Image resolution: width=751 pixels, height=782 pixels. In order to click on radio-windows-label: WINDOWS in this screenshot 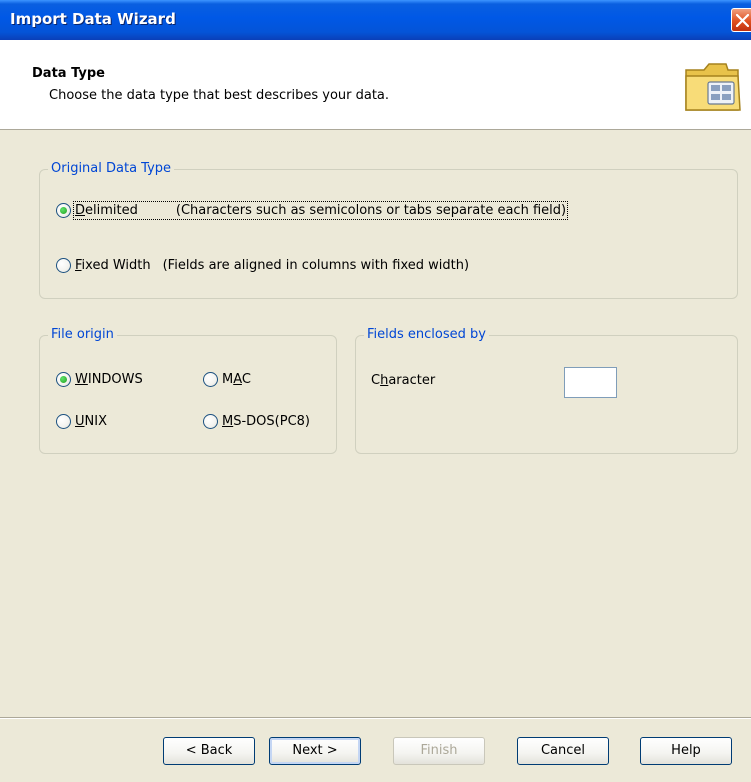, I will do `click(109, 379)`.